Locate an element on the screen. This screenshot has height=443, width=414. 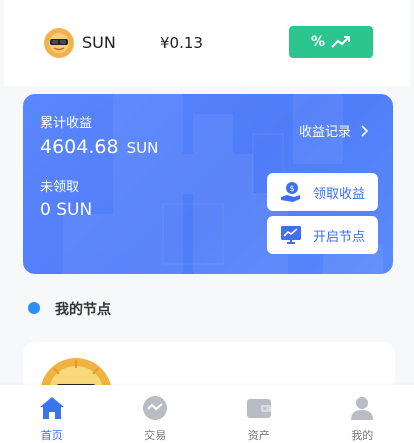
open-node-label: 开启节点 is located at coordinates (339, 237).